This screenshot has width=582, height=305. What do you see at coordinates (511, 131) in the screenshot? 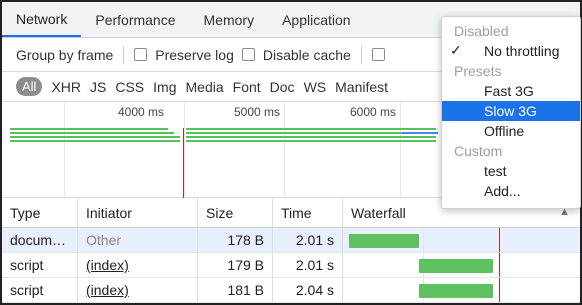
I see `menu-item-offline: Offline` at bounding box center [511, 131].